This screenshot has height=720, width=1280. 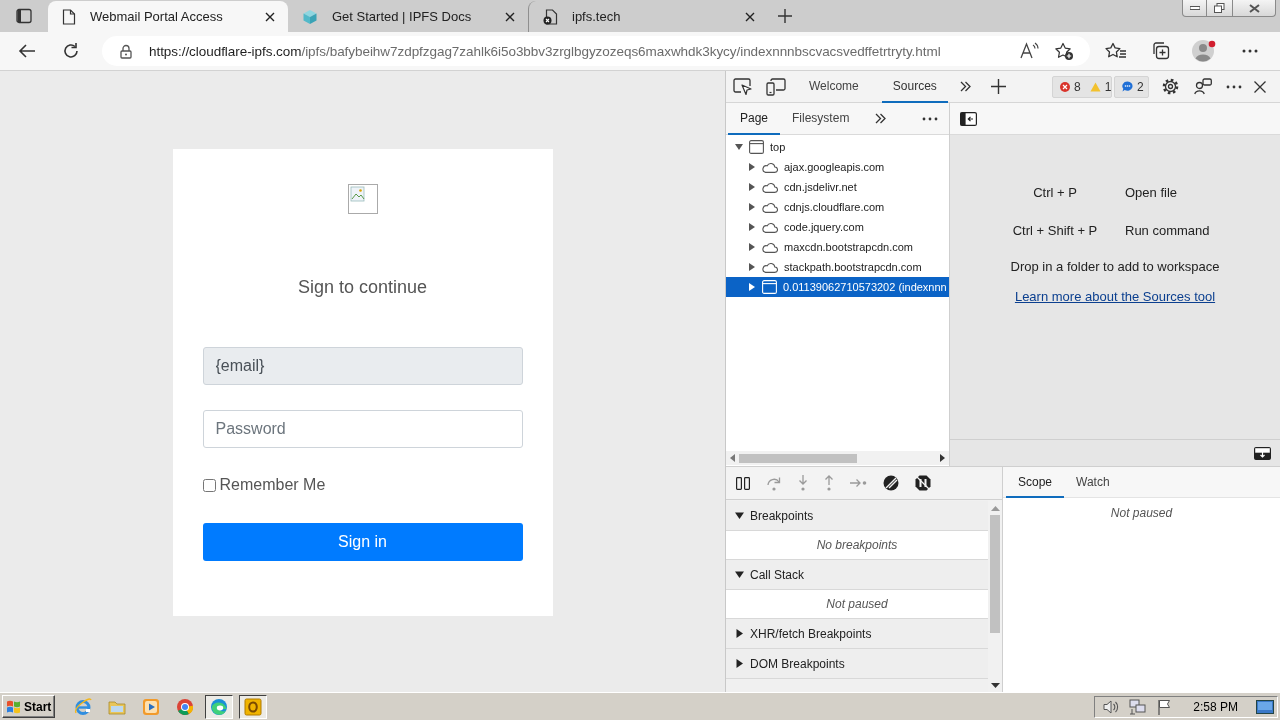 I want to click on tree-item: cdnjs.cloudflare.com, so click(x=837, y=207).